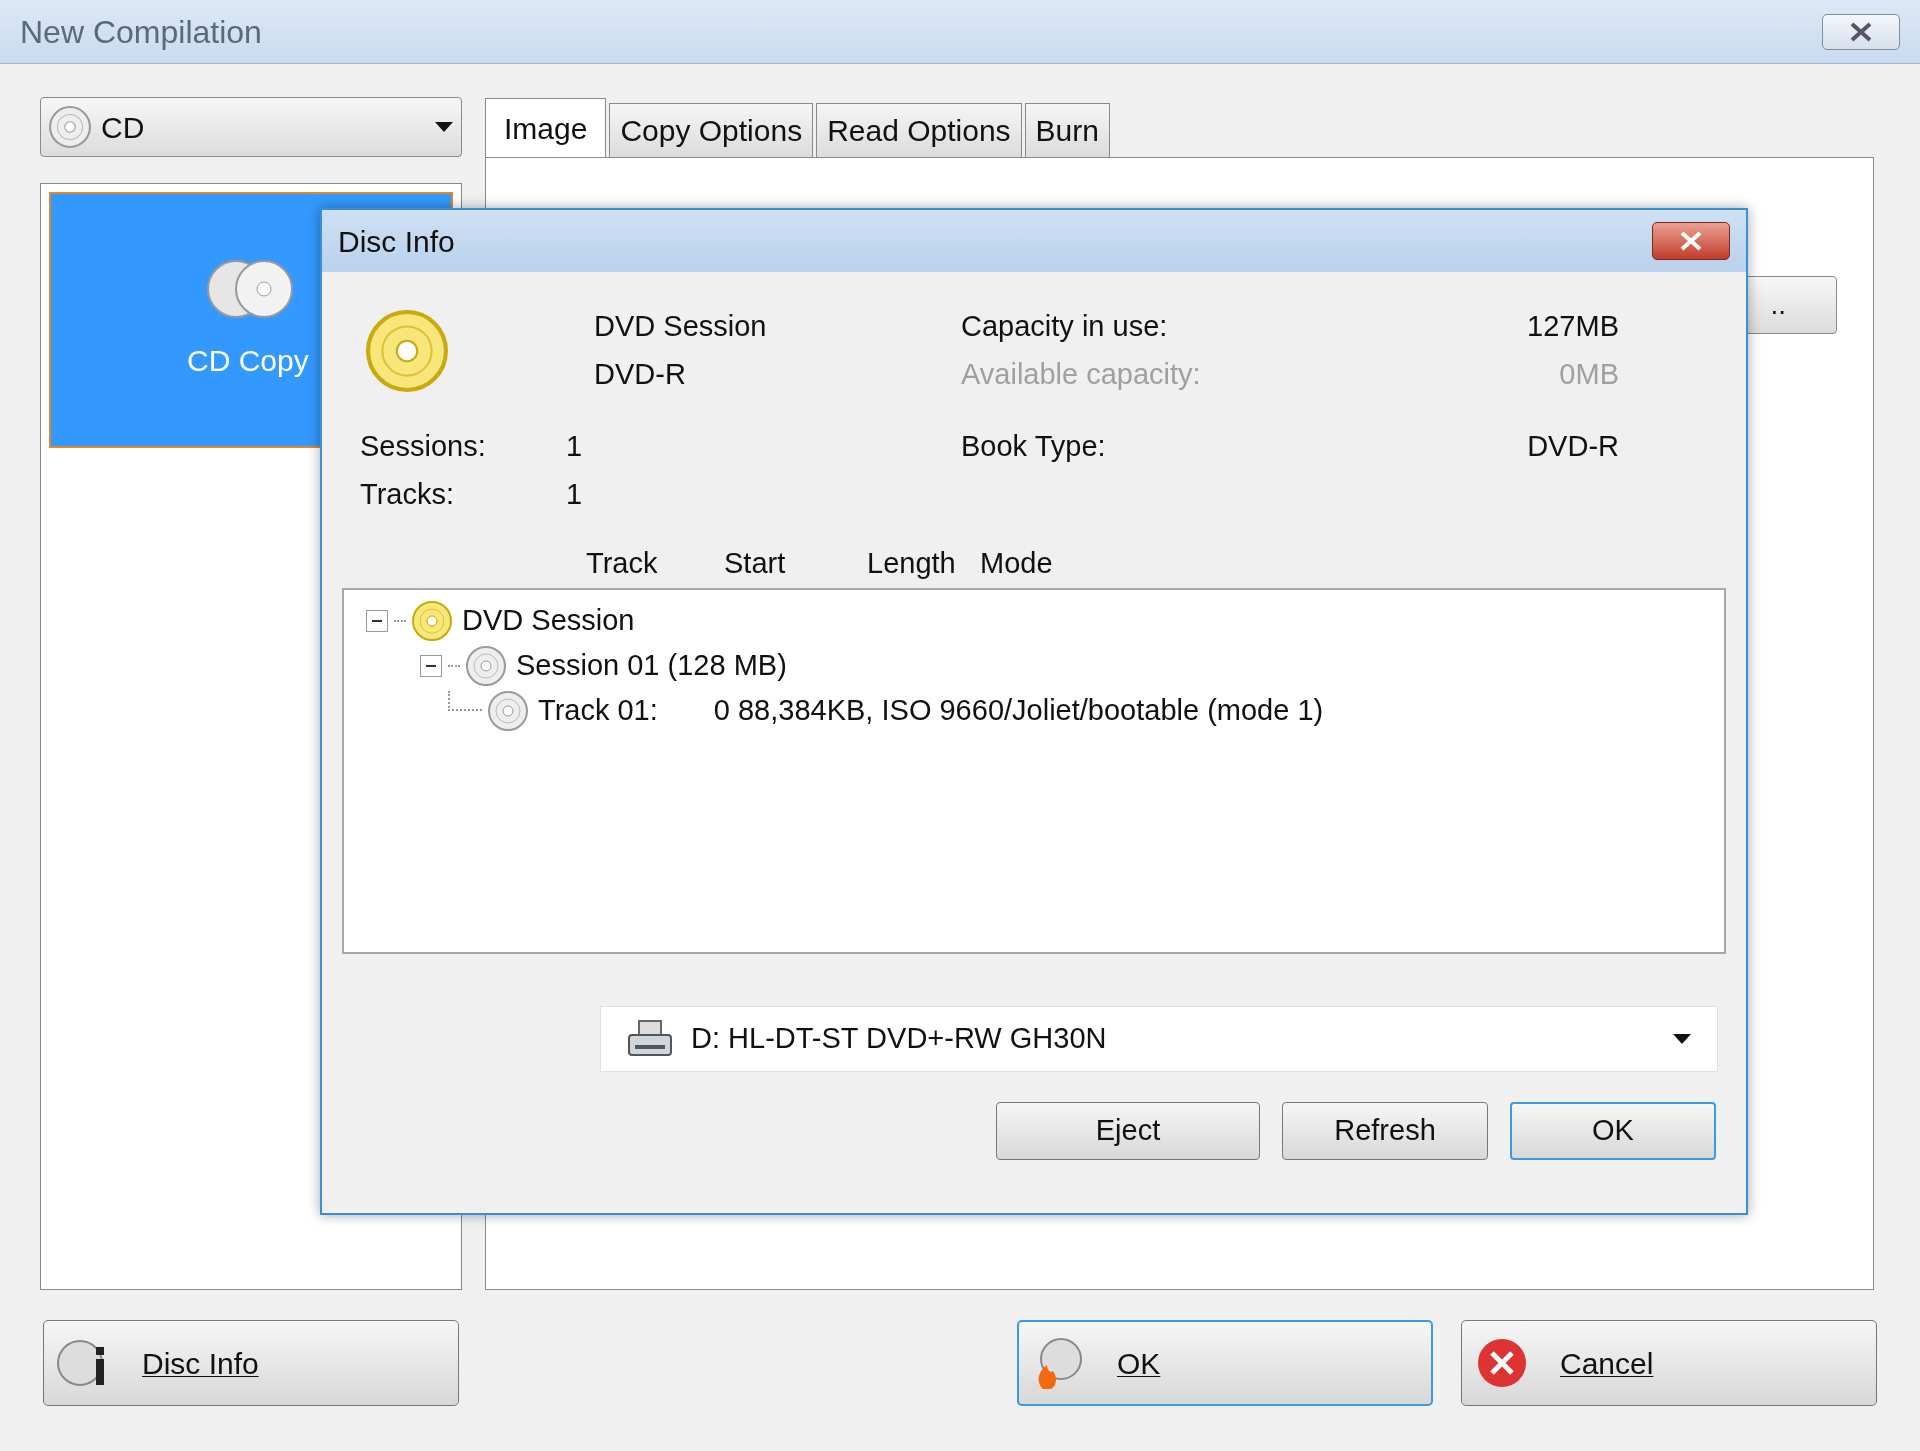  I want to click on capacity-value: 0MB, so click(1588, 374).